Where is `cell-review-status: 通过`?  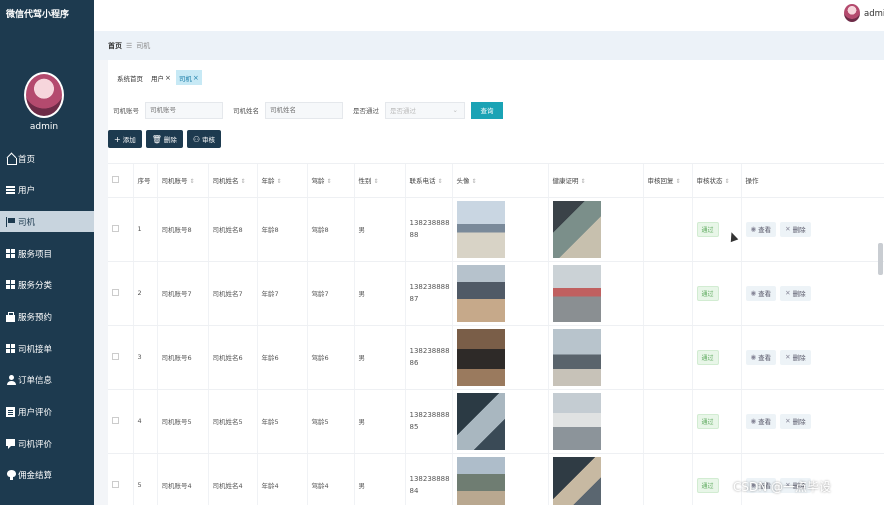 cell-review-status: 通过 is located at coordinates (717, 421).